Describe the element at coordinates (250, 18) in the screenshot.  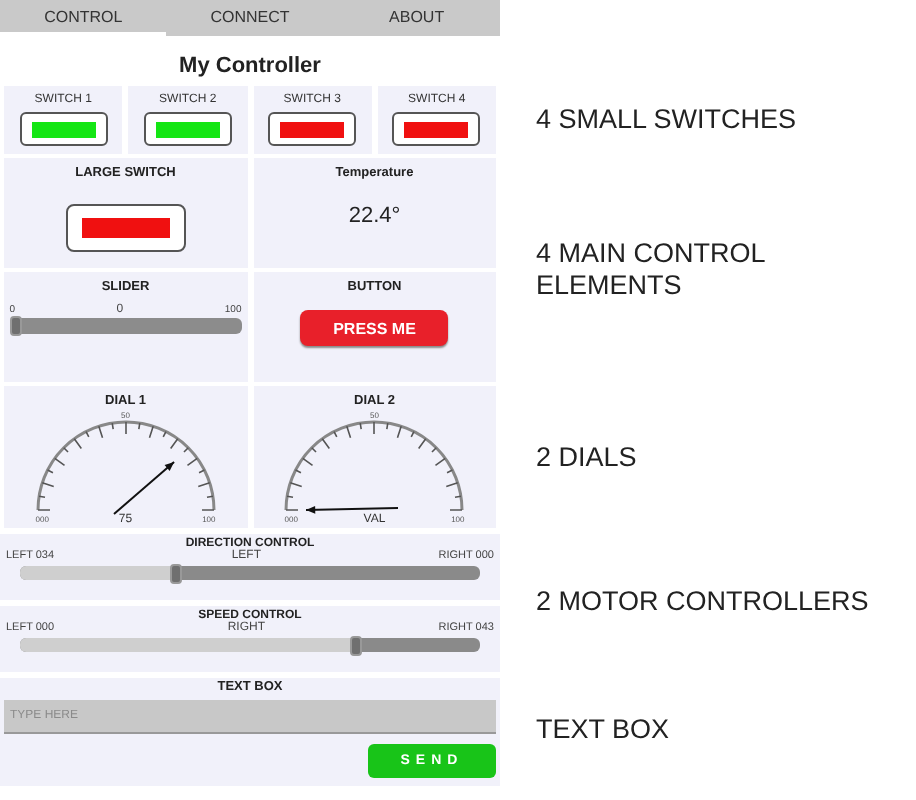
I see `tab: CONNECT` at that location.